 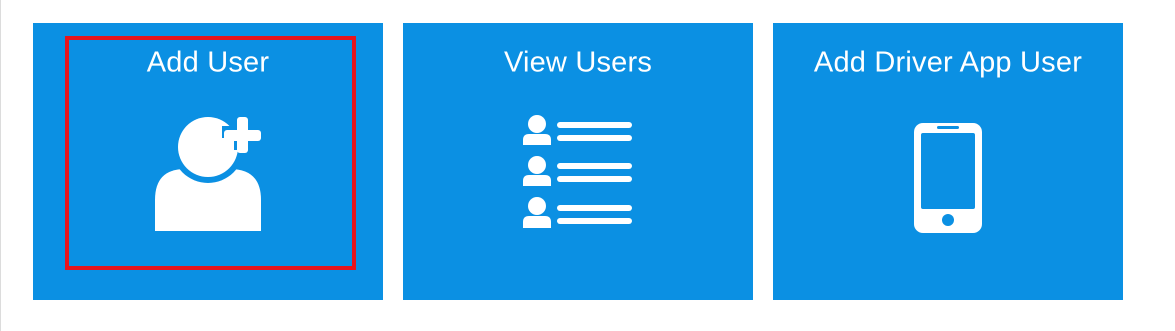 What do you see at coordinates (0, 165) in the screenshot?
I see `page-left-border` at bounding box center [0, 165].